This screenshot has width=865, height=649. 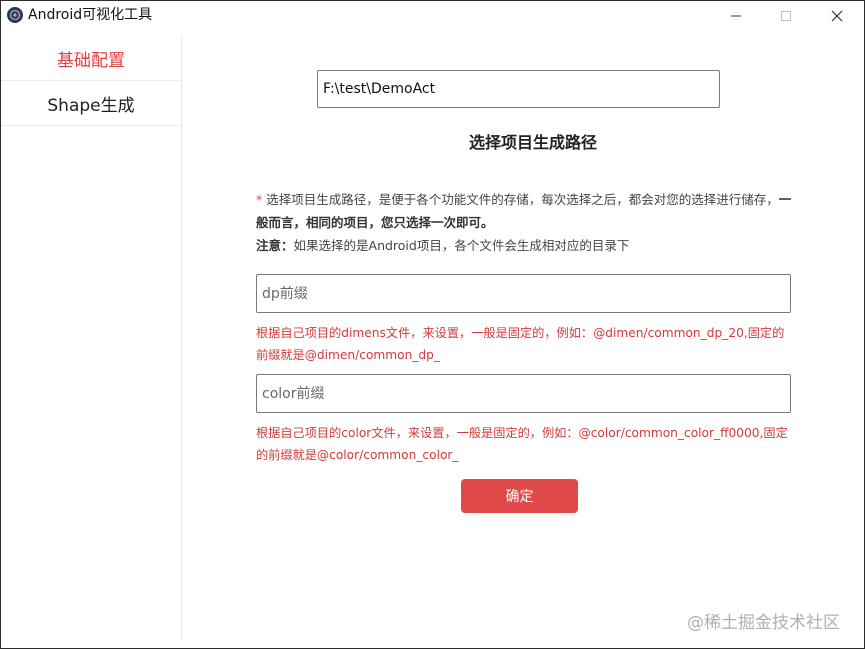 I want to click on window-title: Android可视化工具, so click(x=90, y=15).